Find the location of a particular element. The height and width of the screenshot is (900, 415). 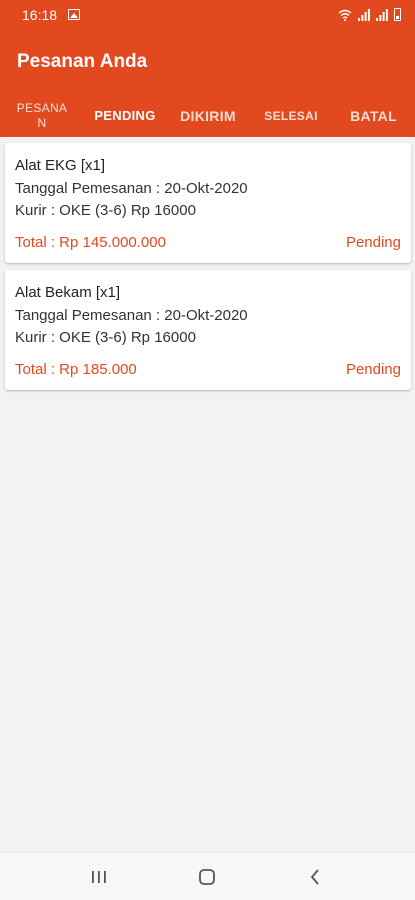

system-nav-bar is located at coordinates (207, 876).